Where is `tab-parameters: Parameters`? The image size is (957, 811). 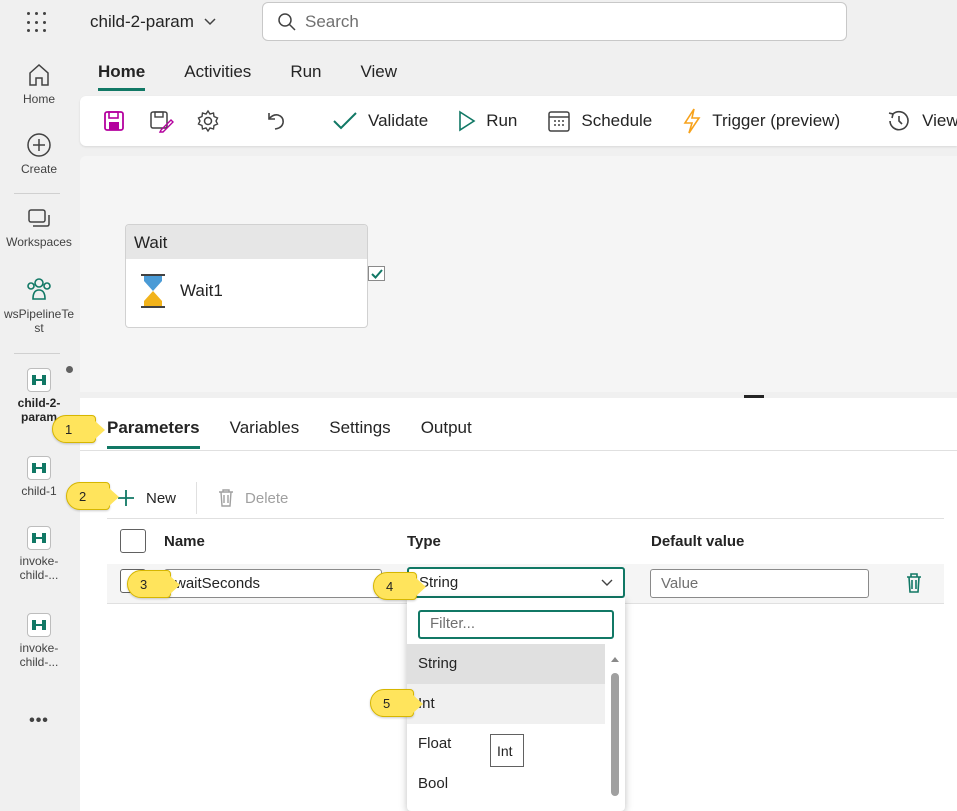 tab-parameters: Parameters is located at coordinates (153, 433).